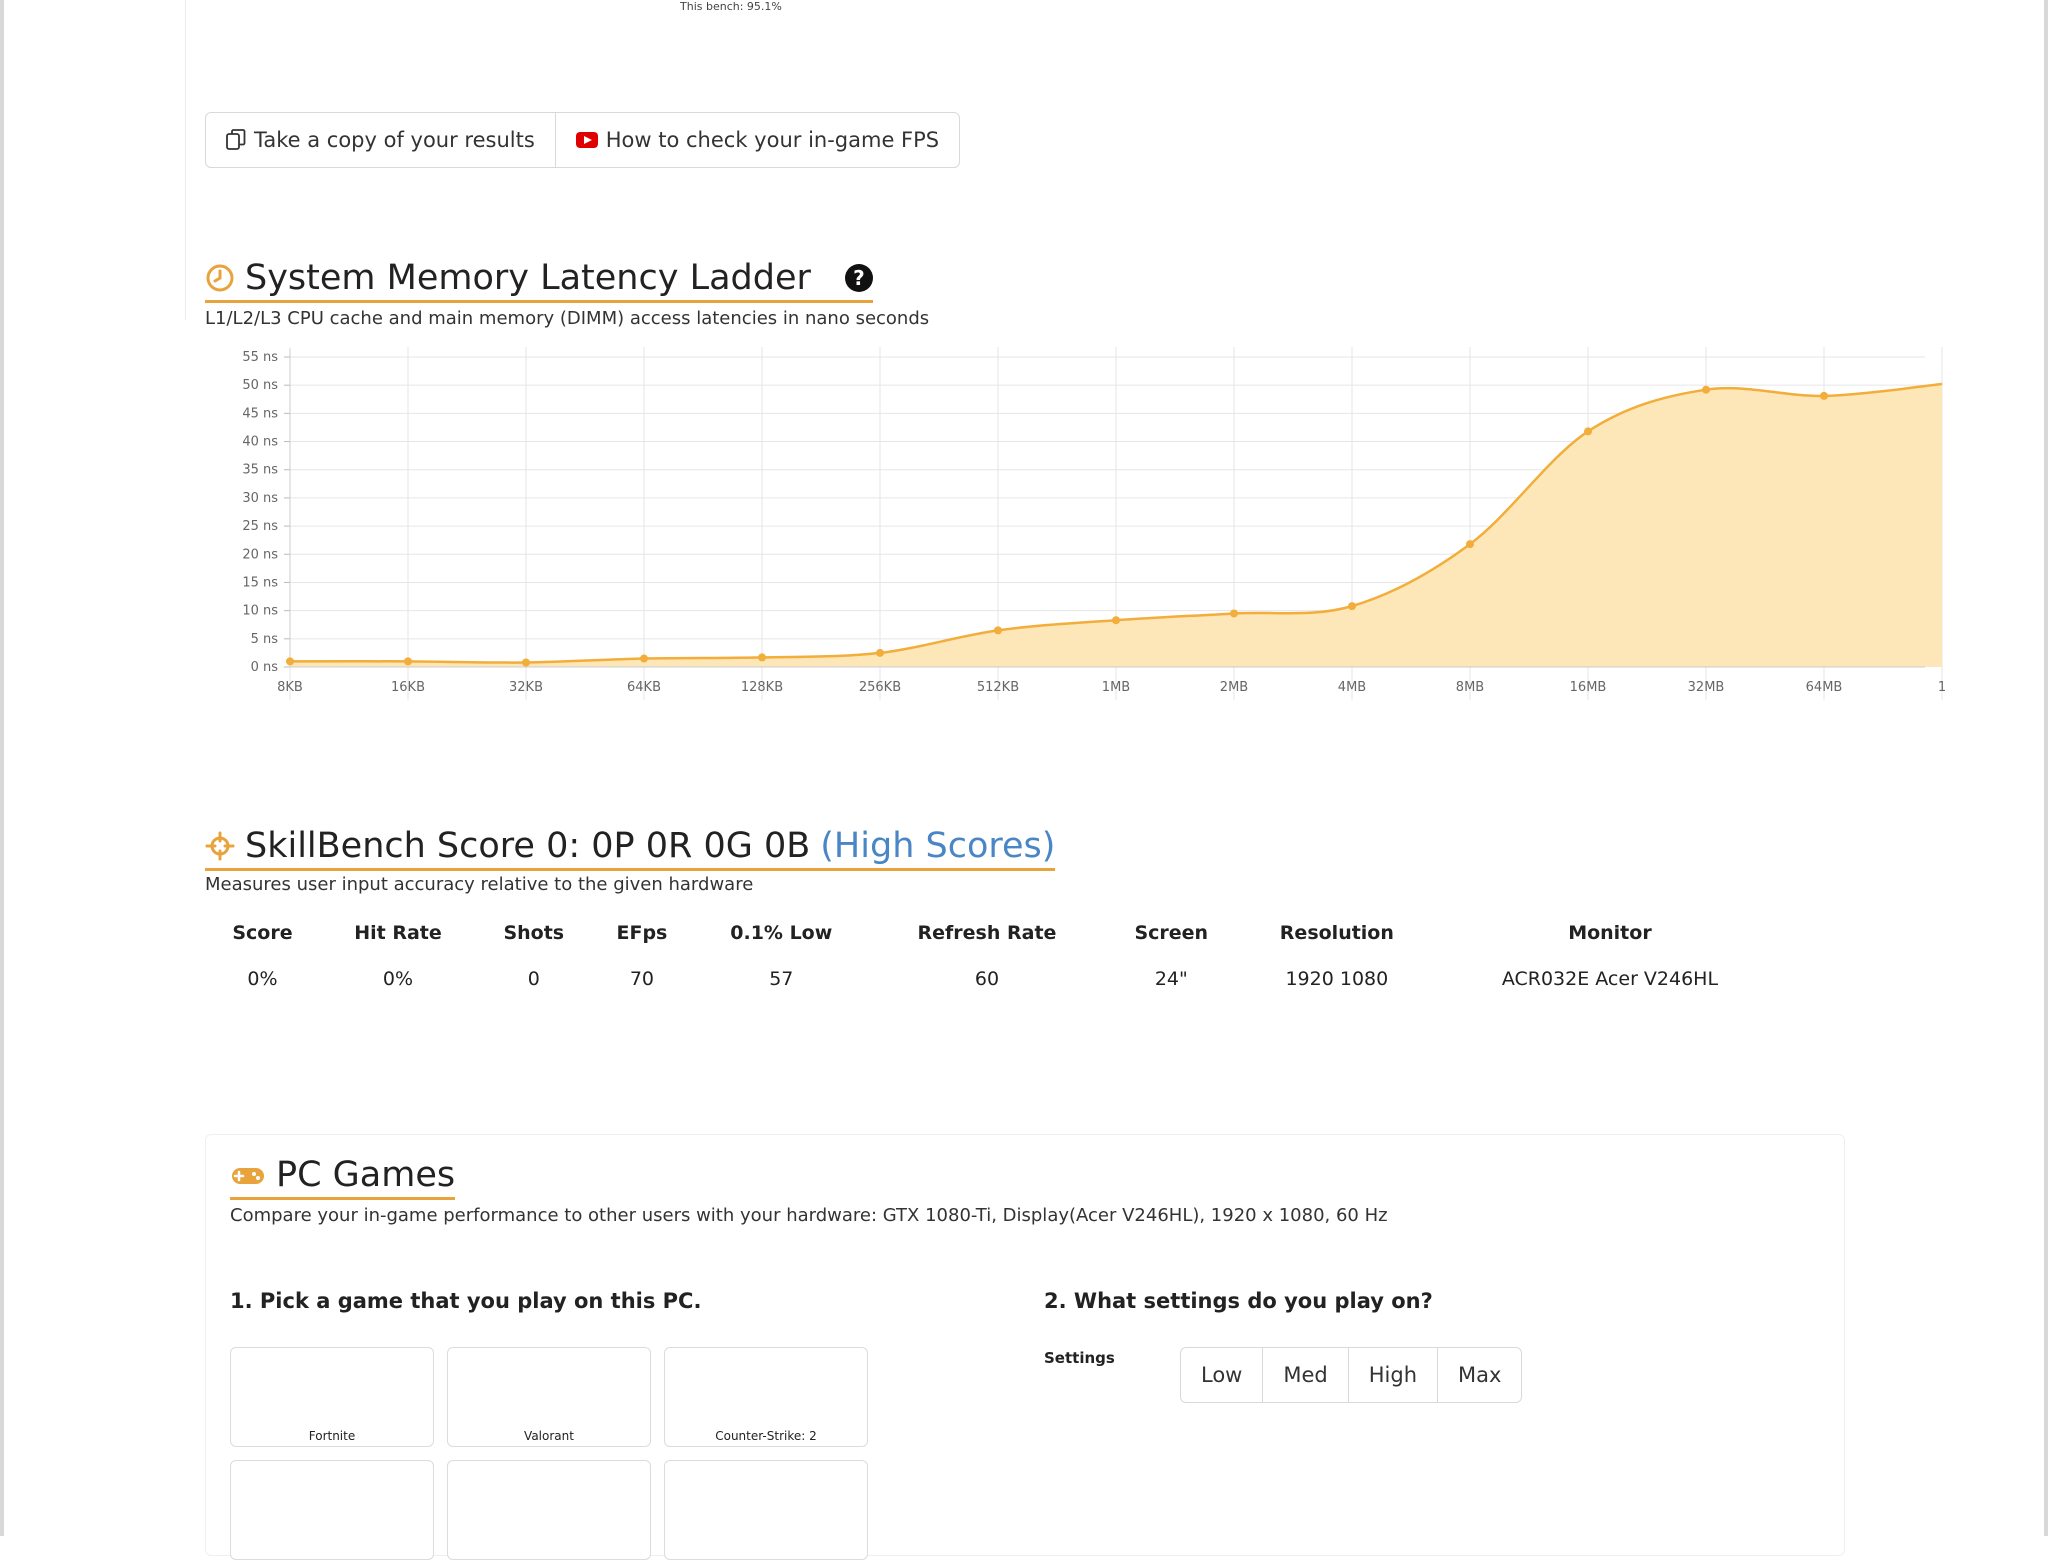  Describe the element at coordinates (332, 1397) in the screenshot. I see `game-tile-fortnite: Fortnite` at that location.